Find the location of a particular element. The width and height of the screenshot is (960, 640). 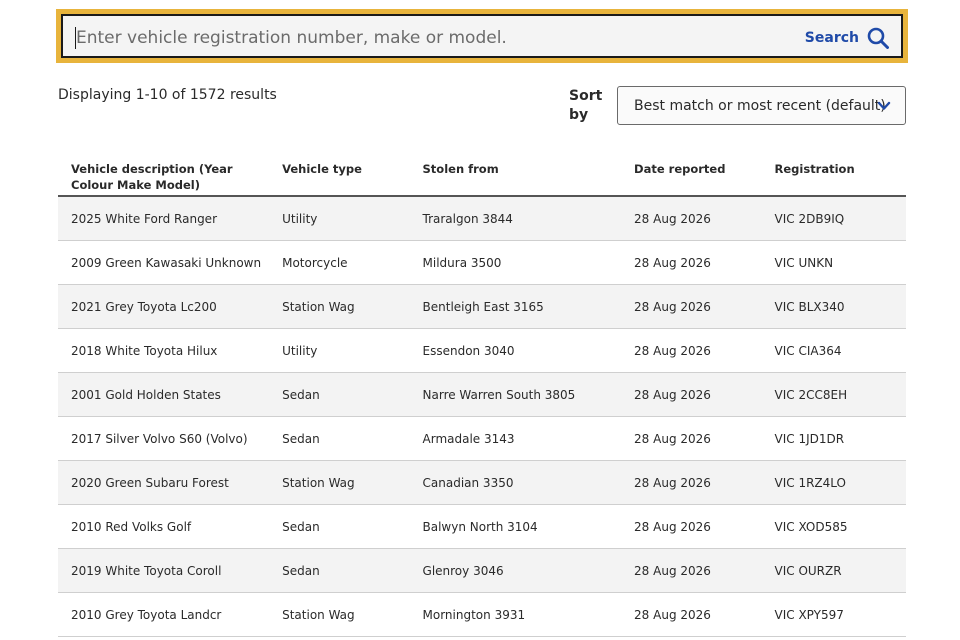

cell-registration: VIC OURZR is located at coordinates (833, 570).